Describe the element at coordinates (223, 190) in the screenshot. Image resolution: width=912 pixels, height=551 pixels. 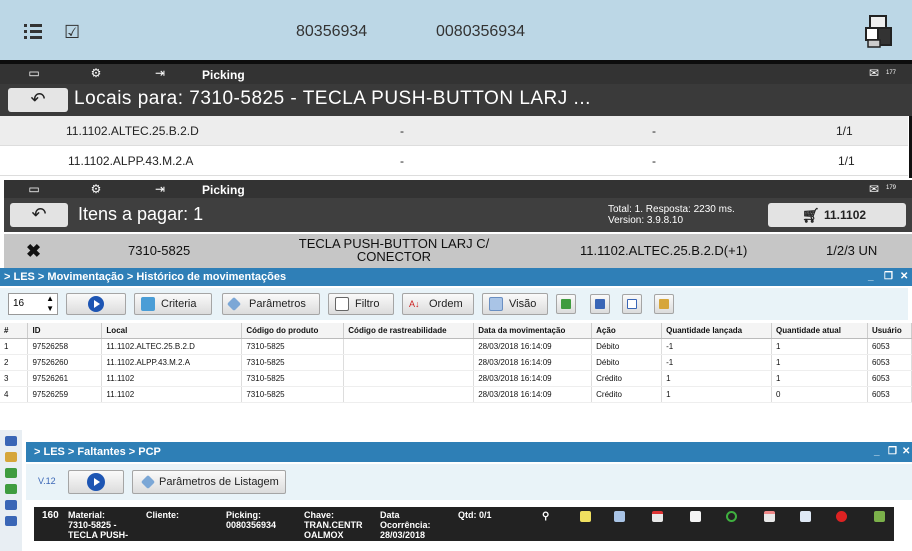
I see `toolbar-label: Picking` at that location.